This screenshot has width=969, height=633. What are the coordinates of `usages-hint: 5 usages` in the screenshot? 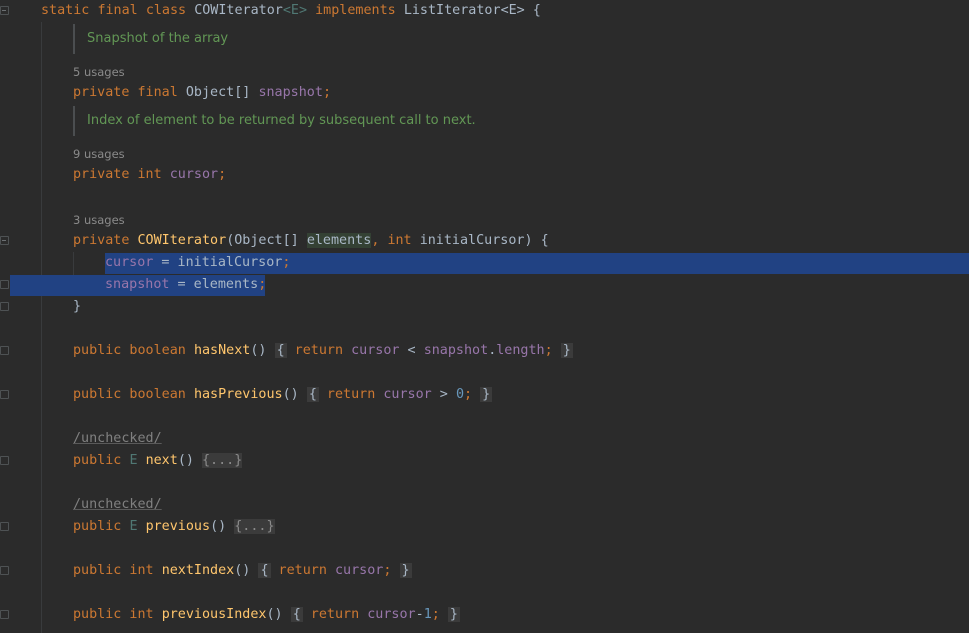 It's located at (99, 72).